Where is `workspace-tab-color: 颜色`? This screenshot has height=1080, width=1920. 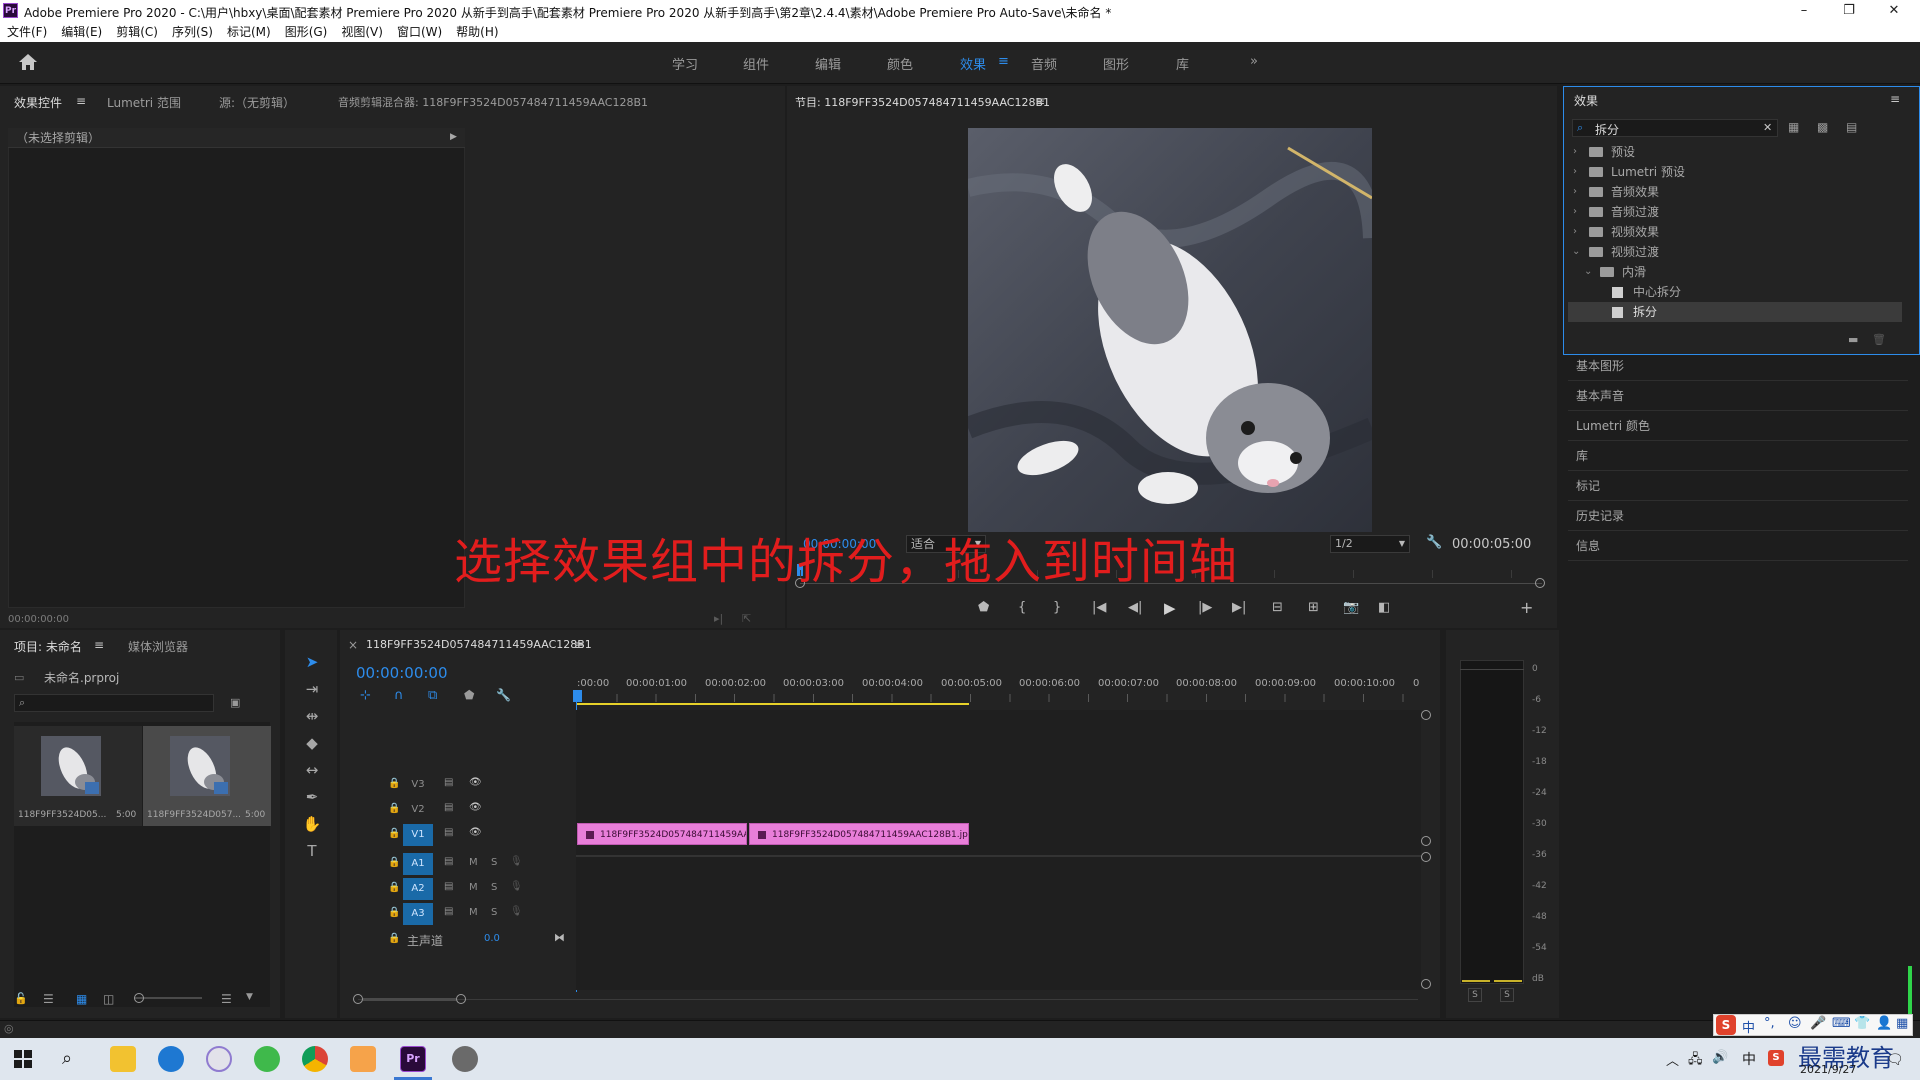
workspace-tab-color: 颜色 is located at coordinates (900, 63).